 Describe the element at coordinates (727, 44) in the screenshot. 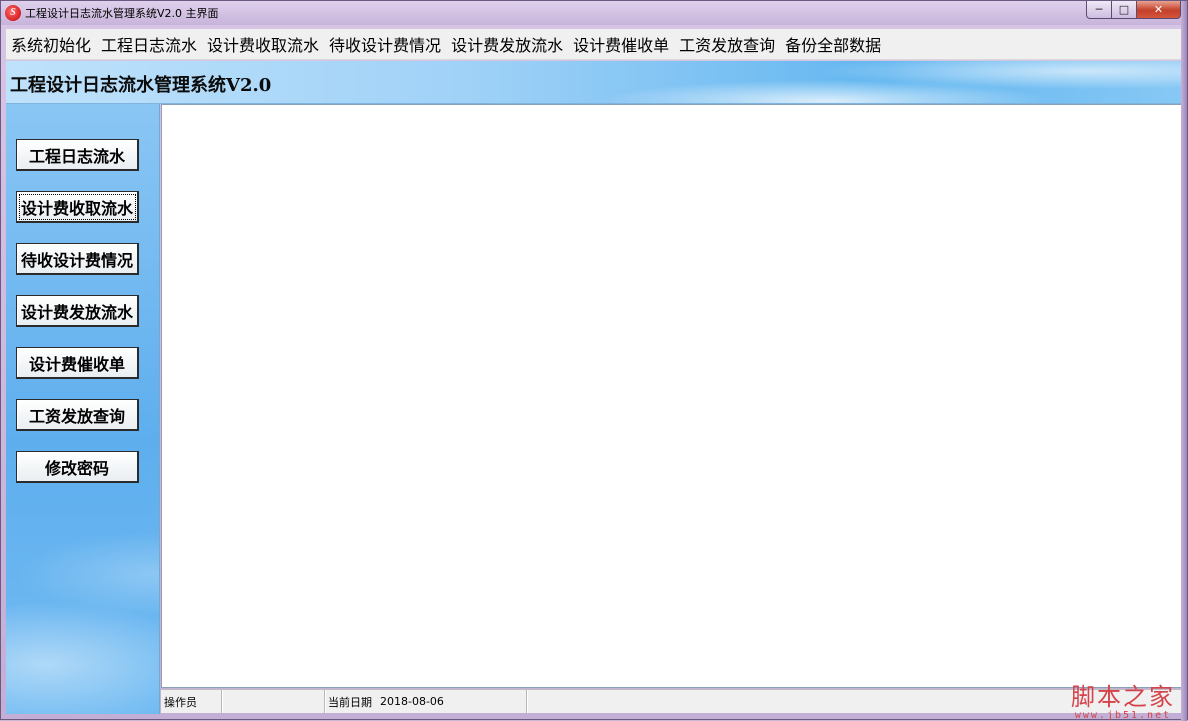

I see `menu-salary-query: 工资发放查询` at that location.